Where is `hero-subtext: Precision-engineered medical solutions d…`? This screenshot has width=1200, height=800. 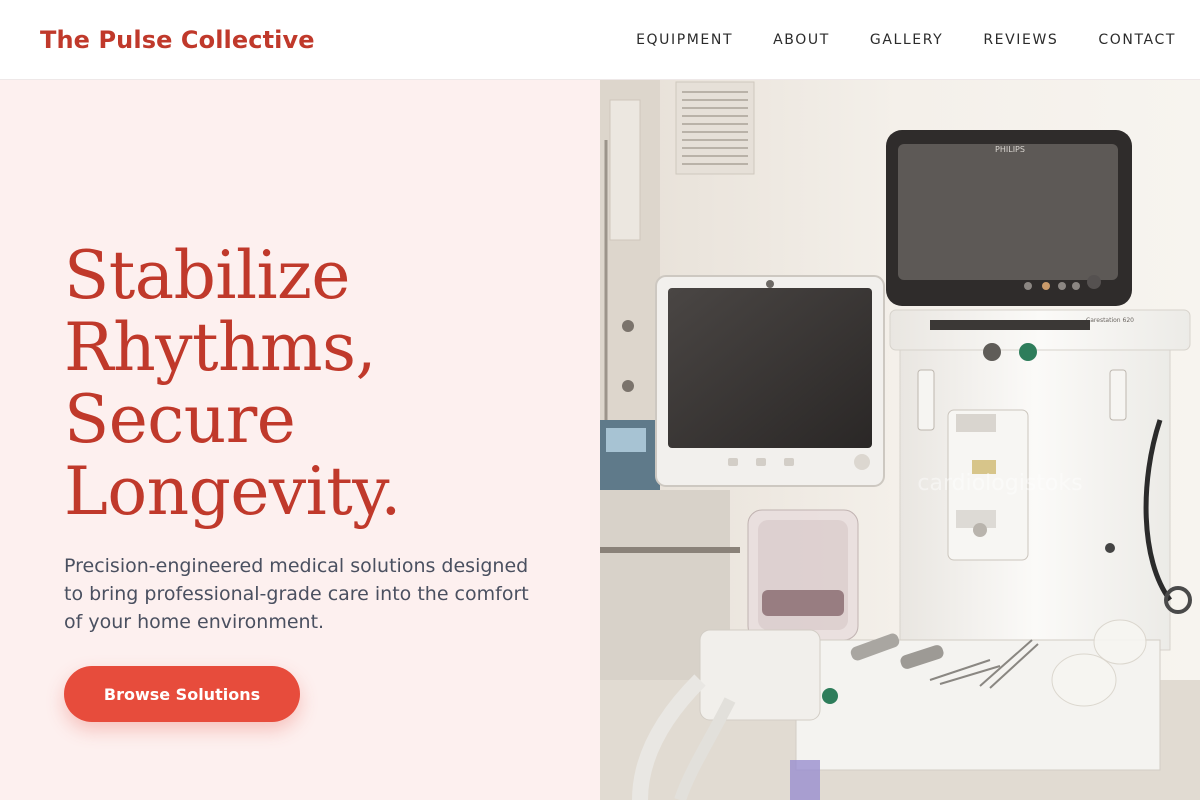 hero-subtext: Precision-engineered medical solutions d… is located at coordinates (296, 594).